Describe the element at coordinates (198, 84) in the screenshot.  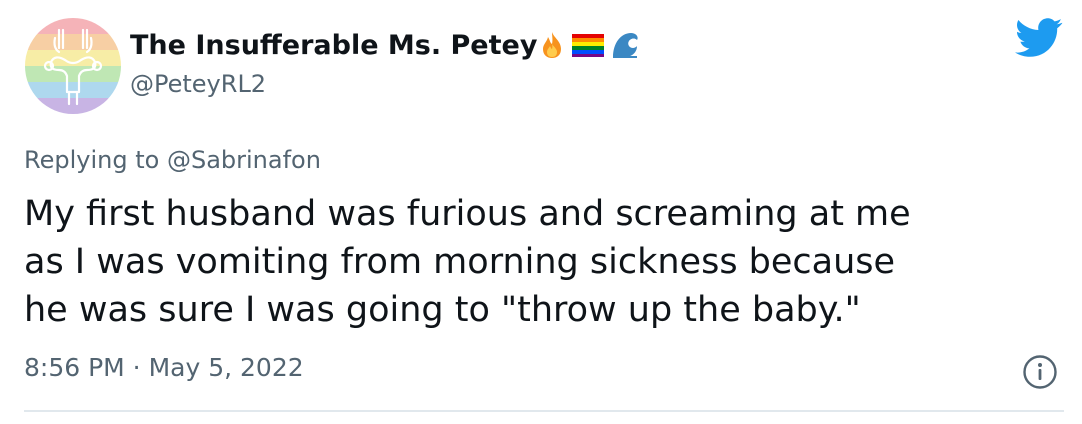
I see `user-handle: @PeteyRL2` at that location.